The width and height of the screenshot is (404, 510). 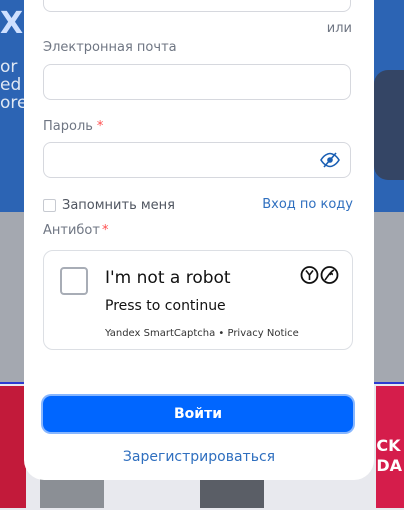 I want to click on email-label: Электронная почта, so click(x=110, y=47).